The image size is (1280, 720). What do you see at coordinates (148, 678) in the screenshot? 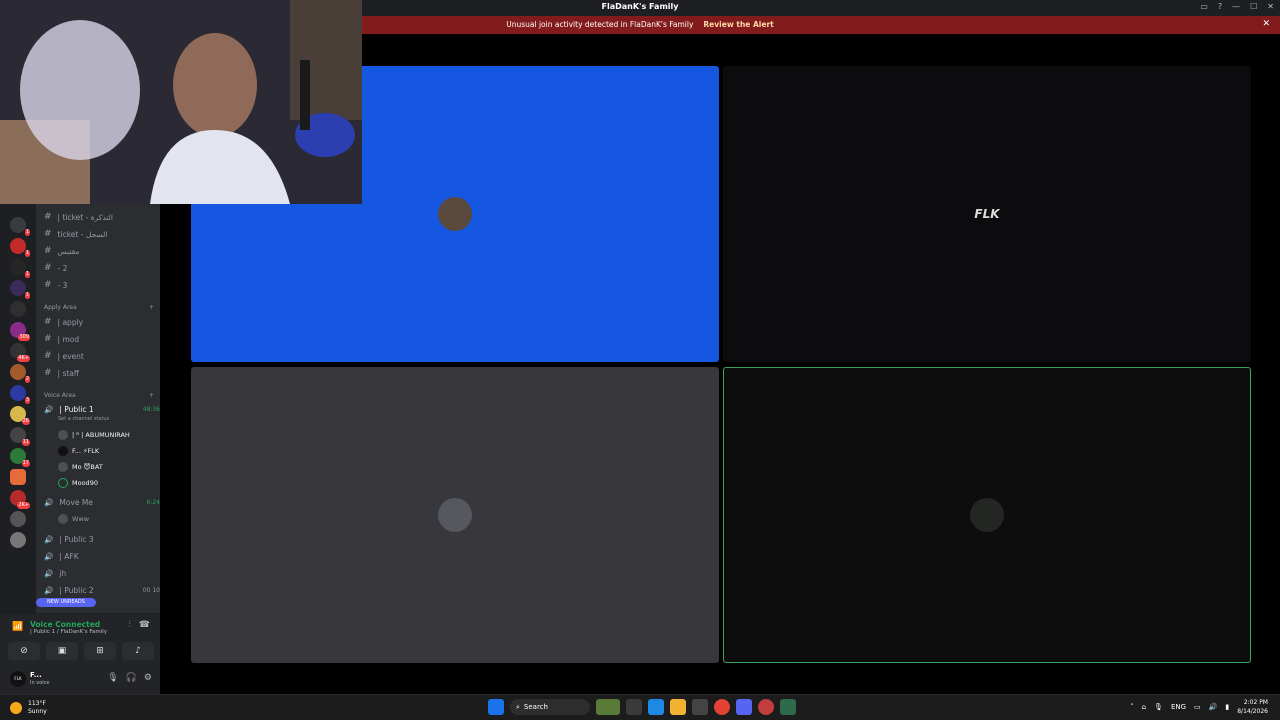
I see `gear-icon: ⚙` at bounding box center [148, 678].